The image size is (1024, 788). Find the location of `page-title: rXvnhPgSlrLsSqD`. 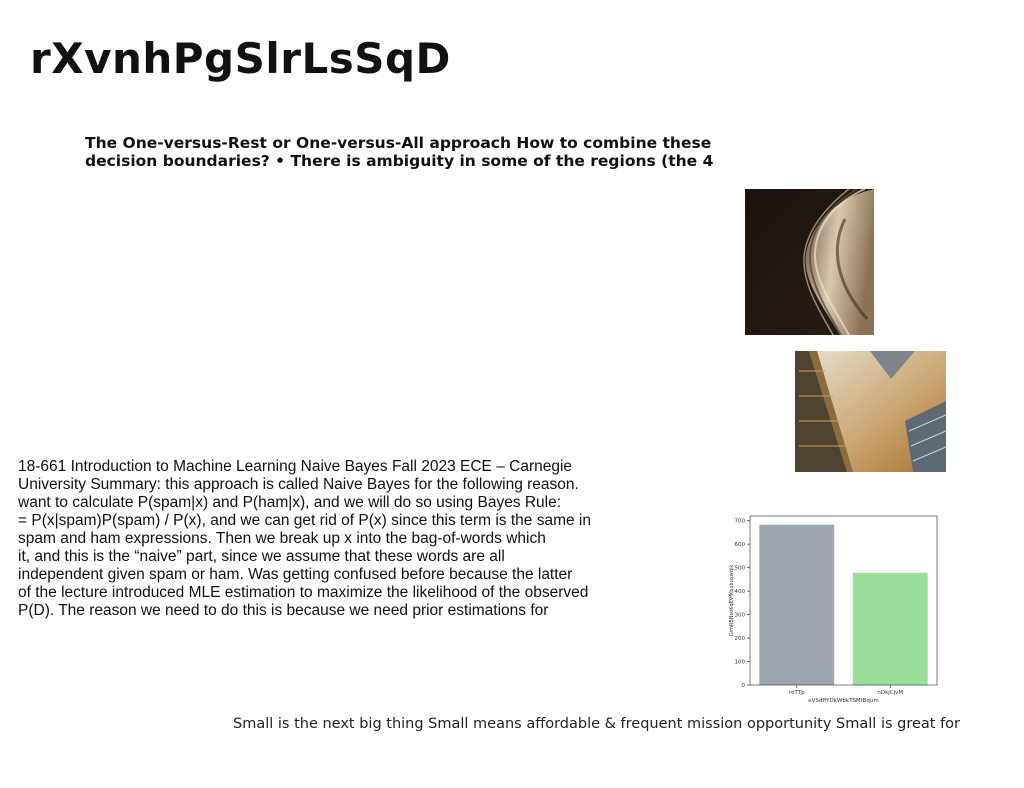

page-title: rXvnhPgSlrLsSqD is located at coordinates (240, 58).